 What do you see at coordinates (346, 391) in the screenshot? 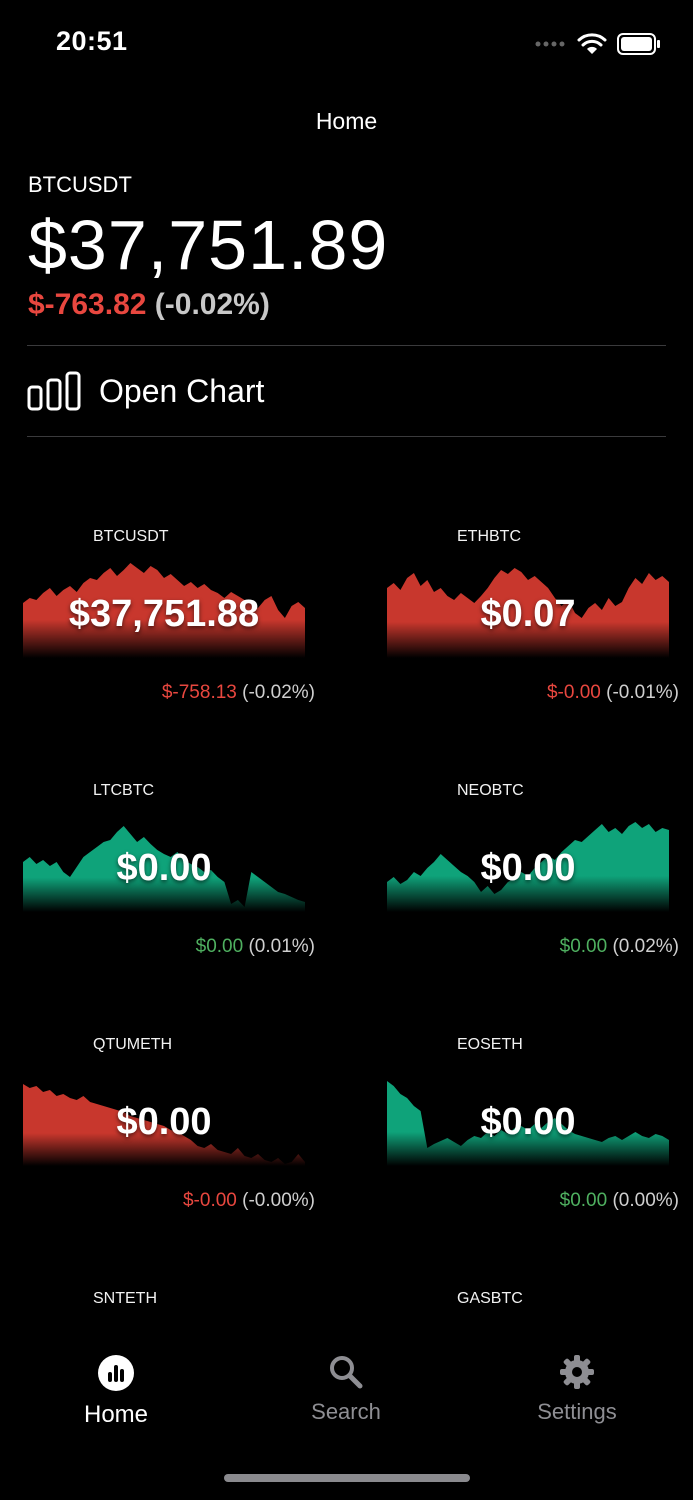
I see `open-chart-button: Open Chart` at bounding box center [346, 391].